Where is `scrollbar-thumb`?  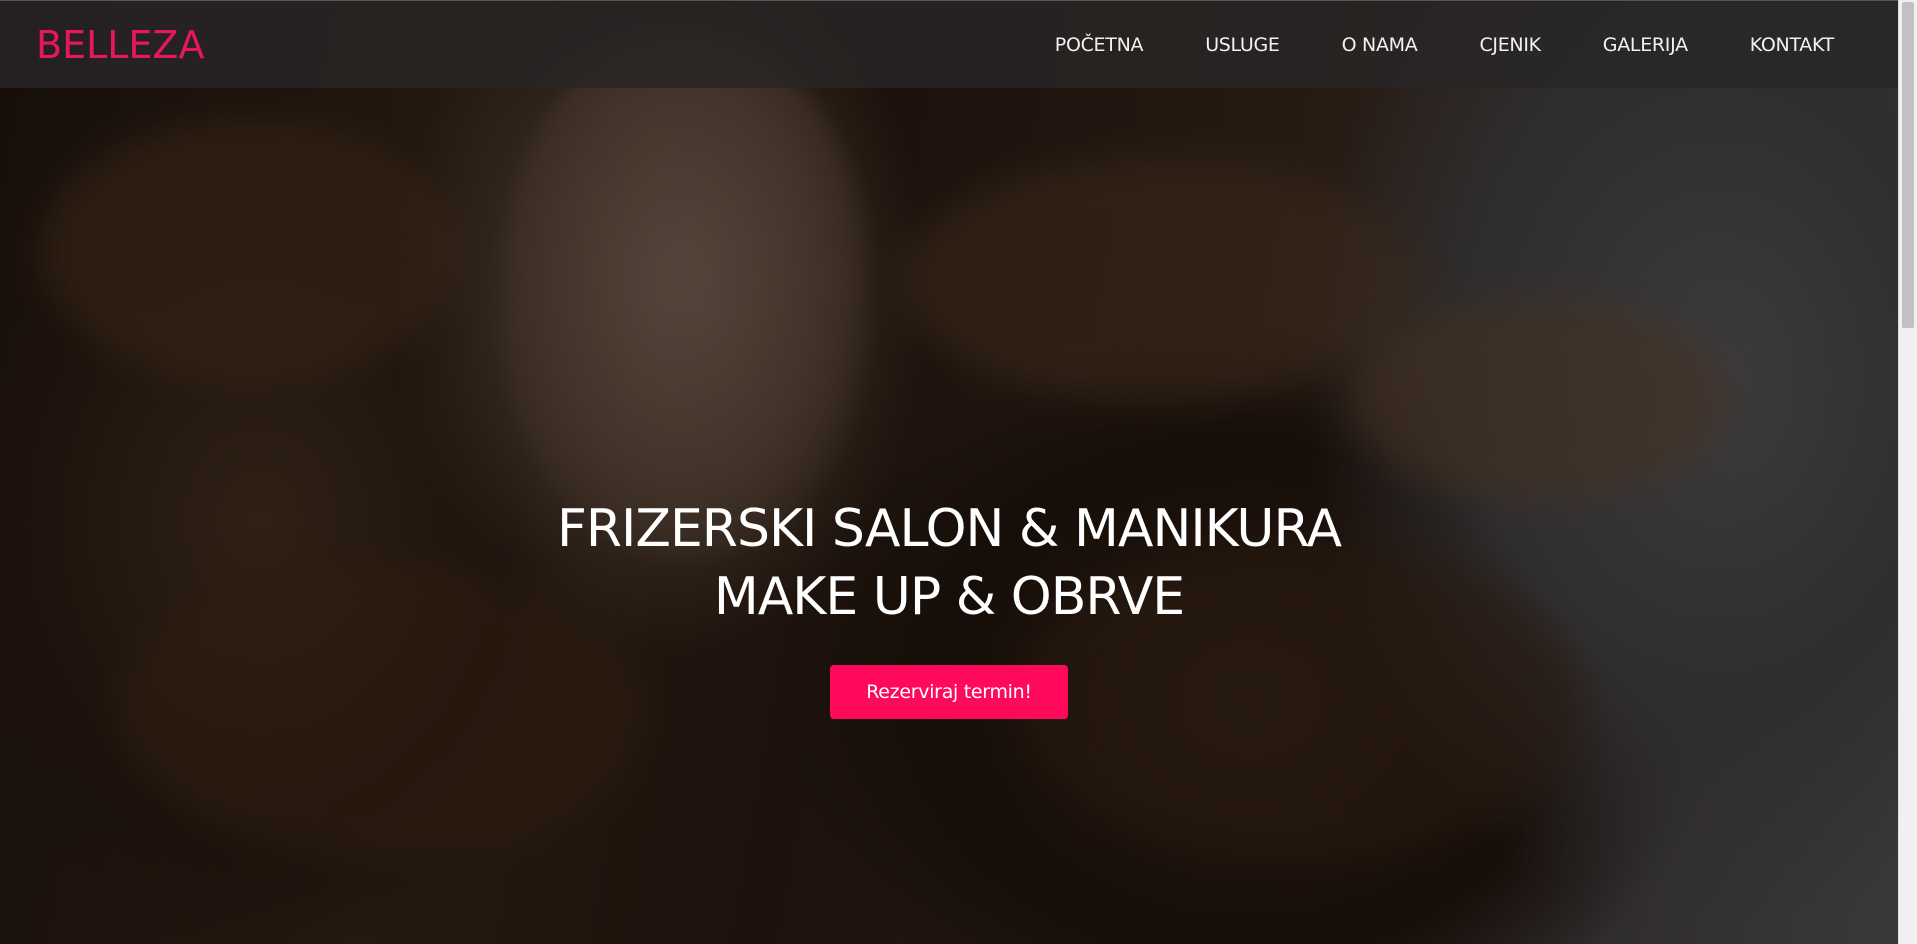
scrollbar-thumb is located at coordinates (1908, 165).